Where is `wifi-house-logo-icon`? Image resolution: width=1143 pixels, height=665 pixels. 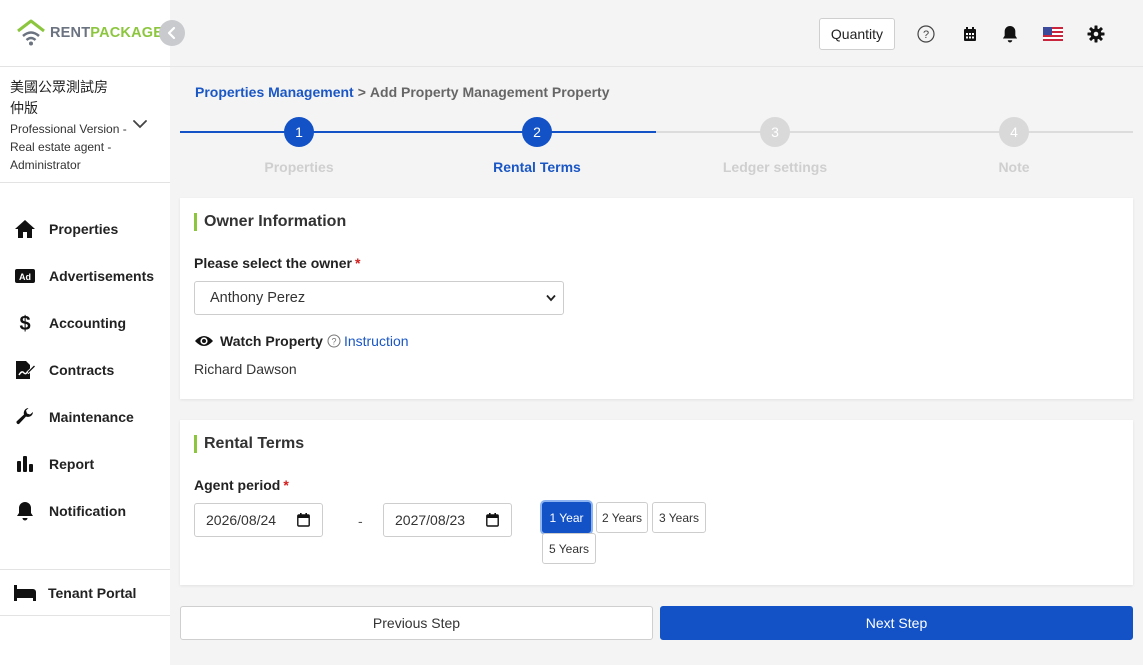
wifi-house-logo-icon is located at coordinates (31, 32).